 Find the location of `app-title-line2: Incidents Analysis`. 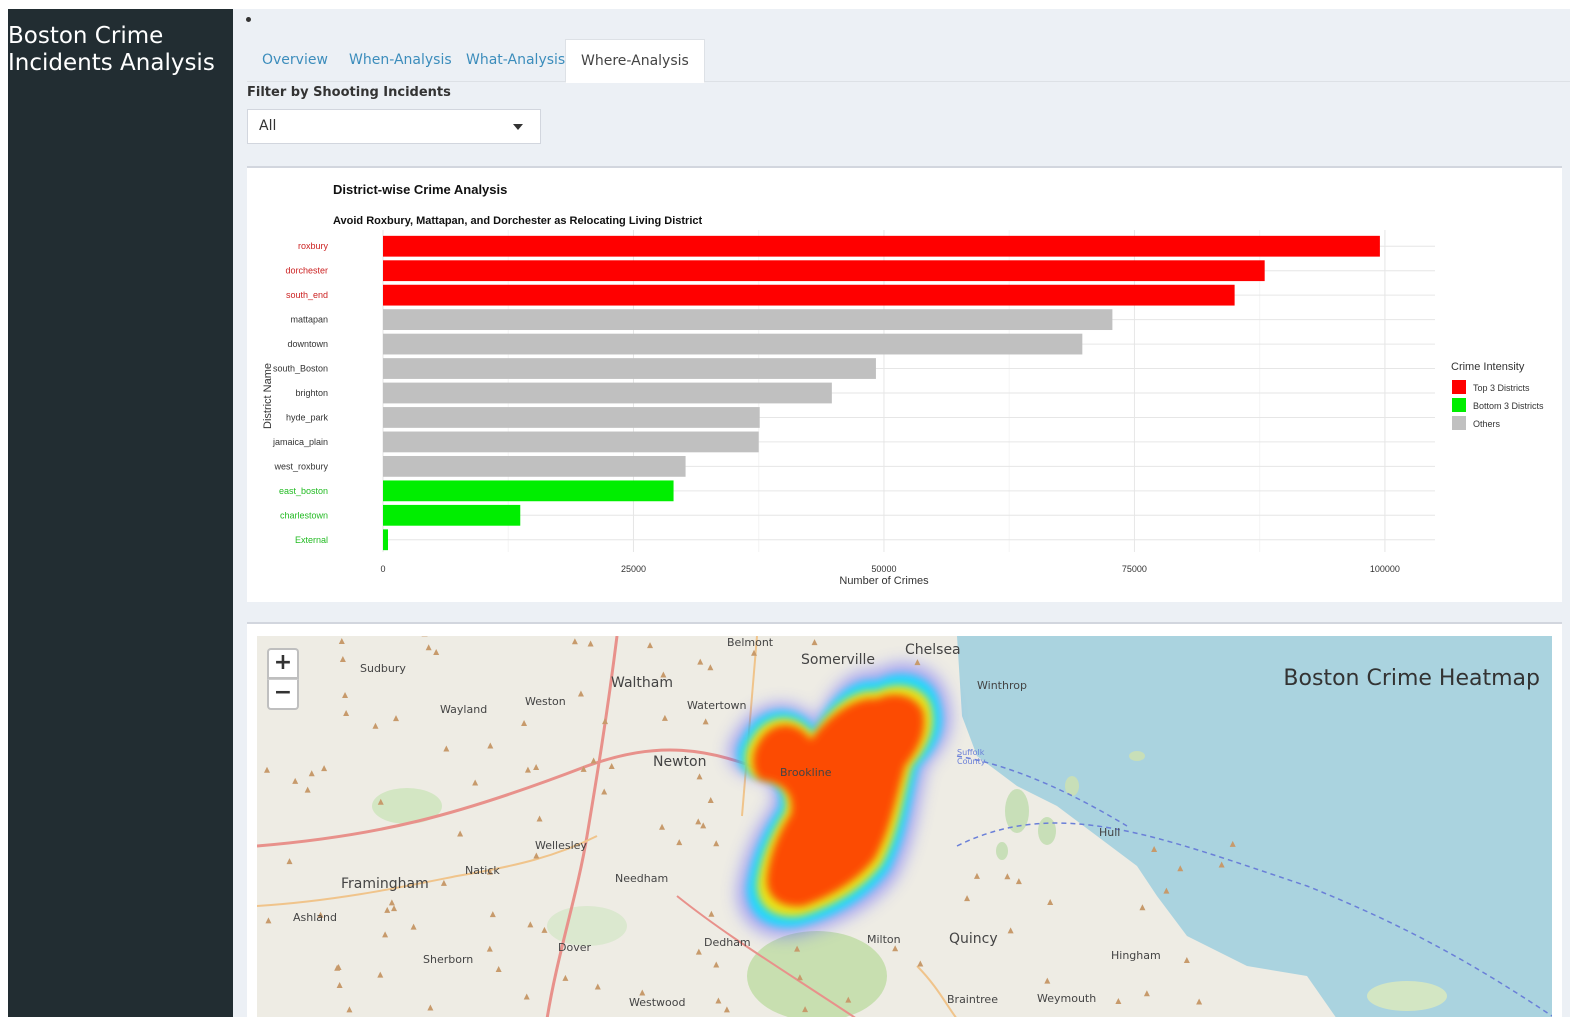

app-title-line2: Incidents Analysis is located at coordinates (111, 63).